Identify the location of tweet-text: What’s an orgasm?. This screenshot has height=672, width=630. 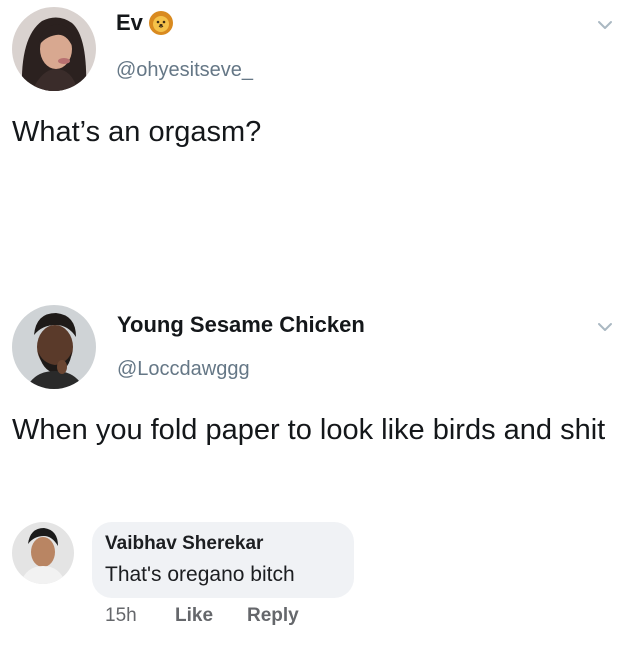
(137, 132).